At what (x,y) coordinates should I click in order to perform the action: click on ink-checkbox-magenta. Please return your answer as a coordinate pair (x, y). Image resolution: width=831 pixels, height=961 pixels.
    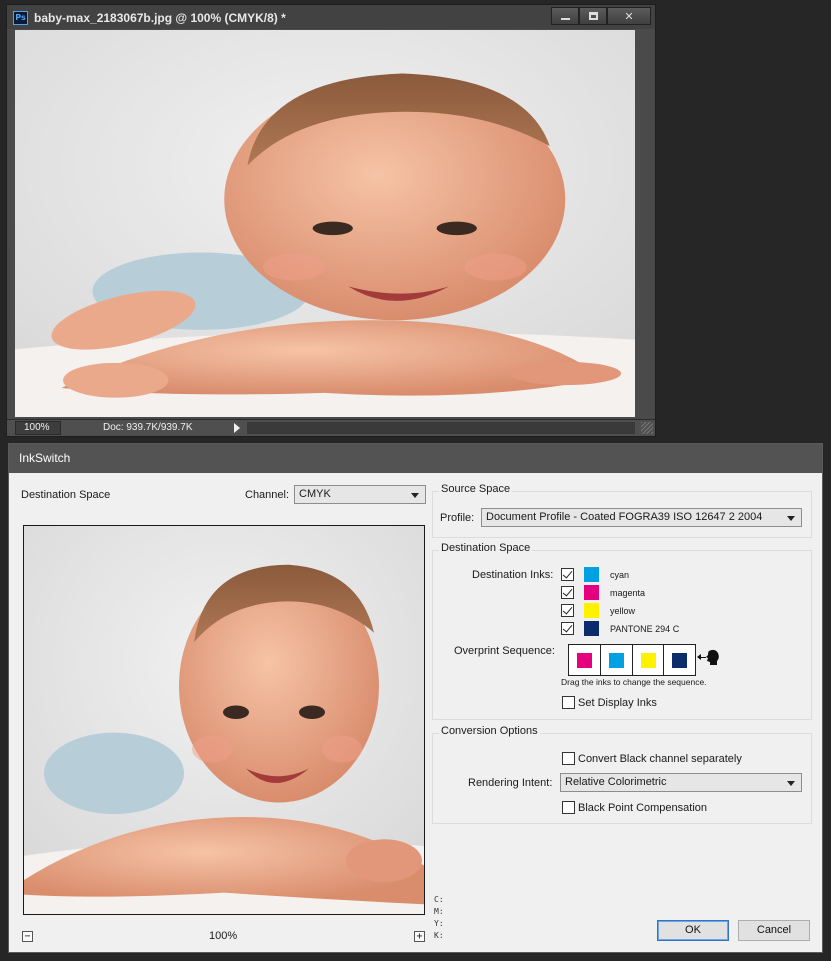
    Looking at the image, I should click on (567, 592).